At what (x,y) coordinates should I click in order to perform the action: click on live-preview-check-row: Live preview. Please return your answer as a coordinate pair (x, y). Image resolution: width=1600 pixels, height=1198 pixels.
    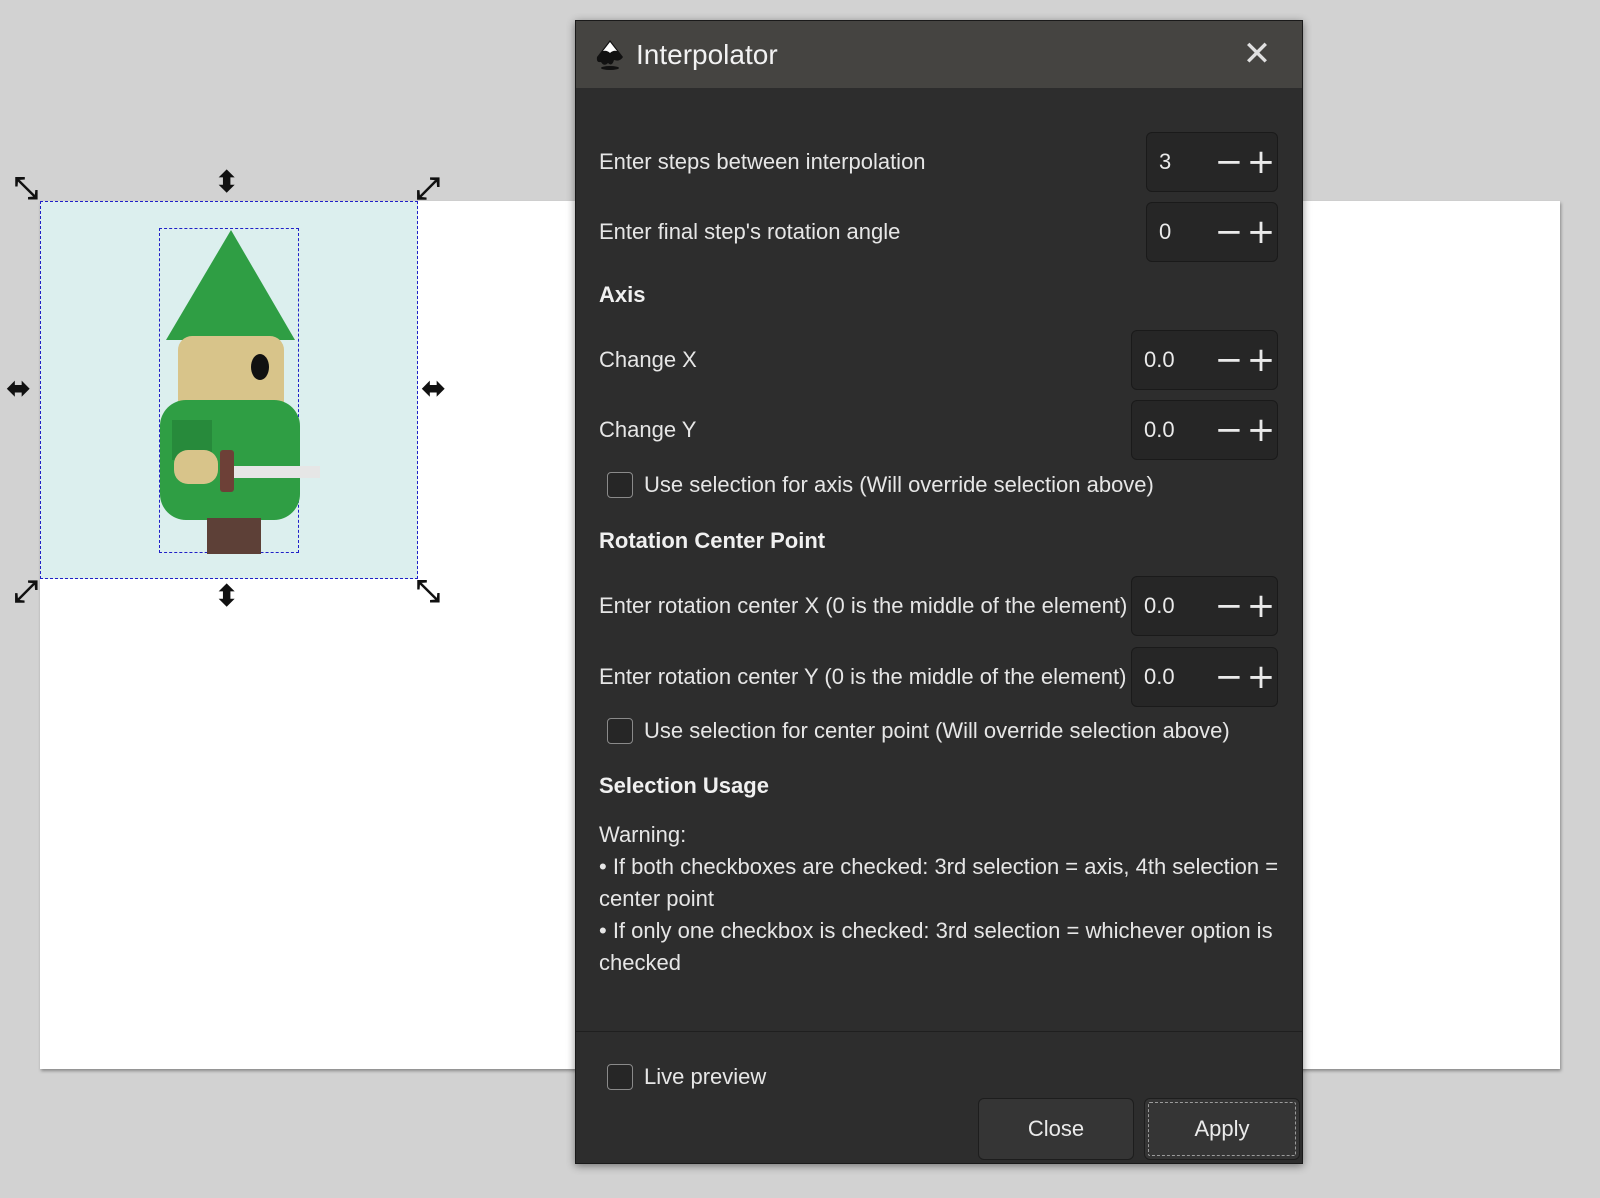
    Looking at the image, I should click on (686, 1077).